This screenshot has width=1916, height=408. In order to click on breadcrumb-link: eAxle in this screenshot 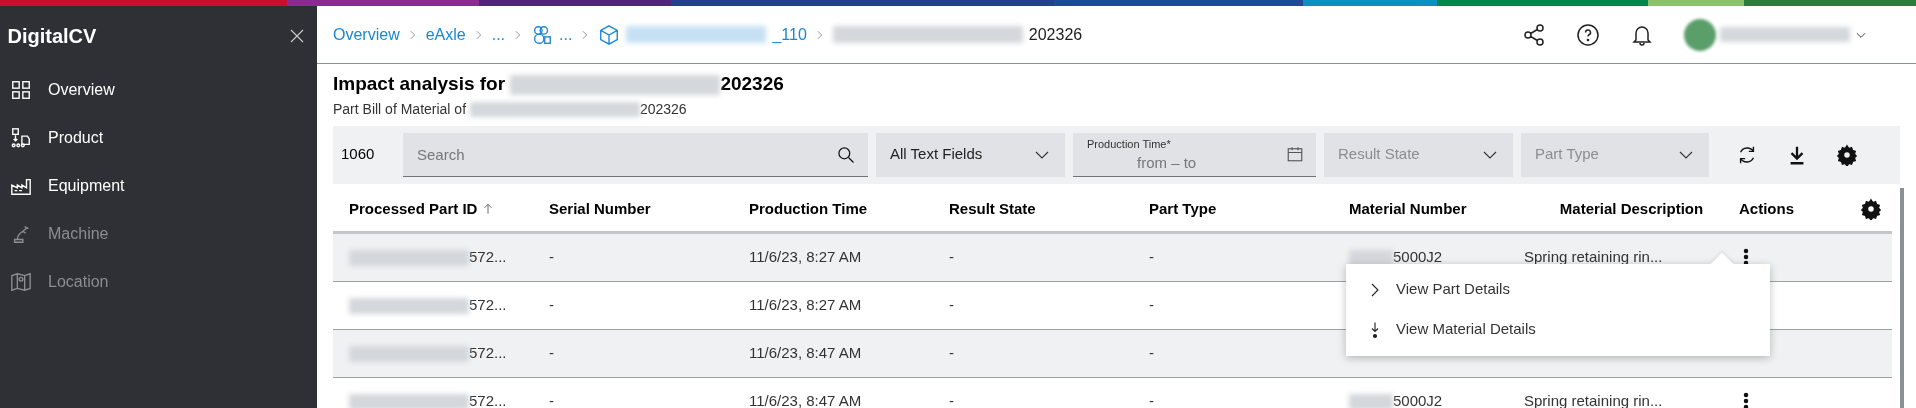, I will do `click(445, 34)`.